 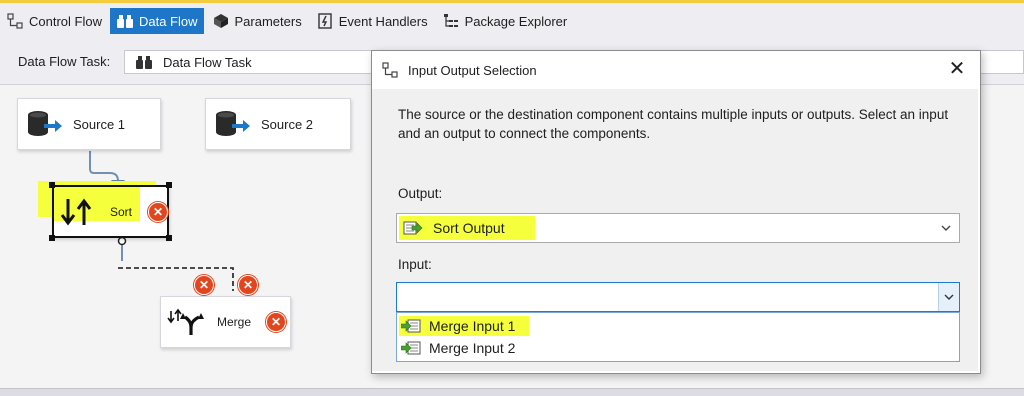 What do you see at coordinates (168, 21) in the screenshot?
I see `tab-label: Data Flow` at bounding box center [168, 21].